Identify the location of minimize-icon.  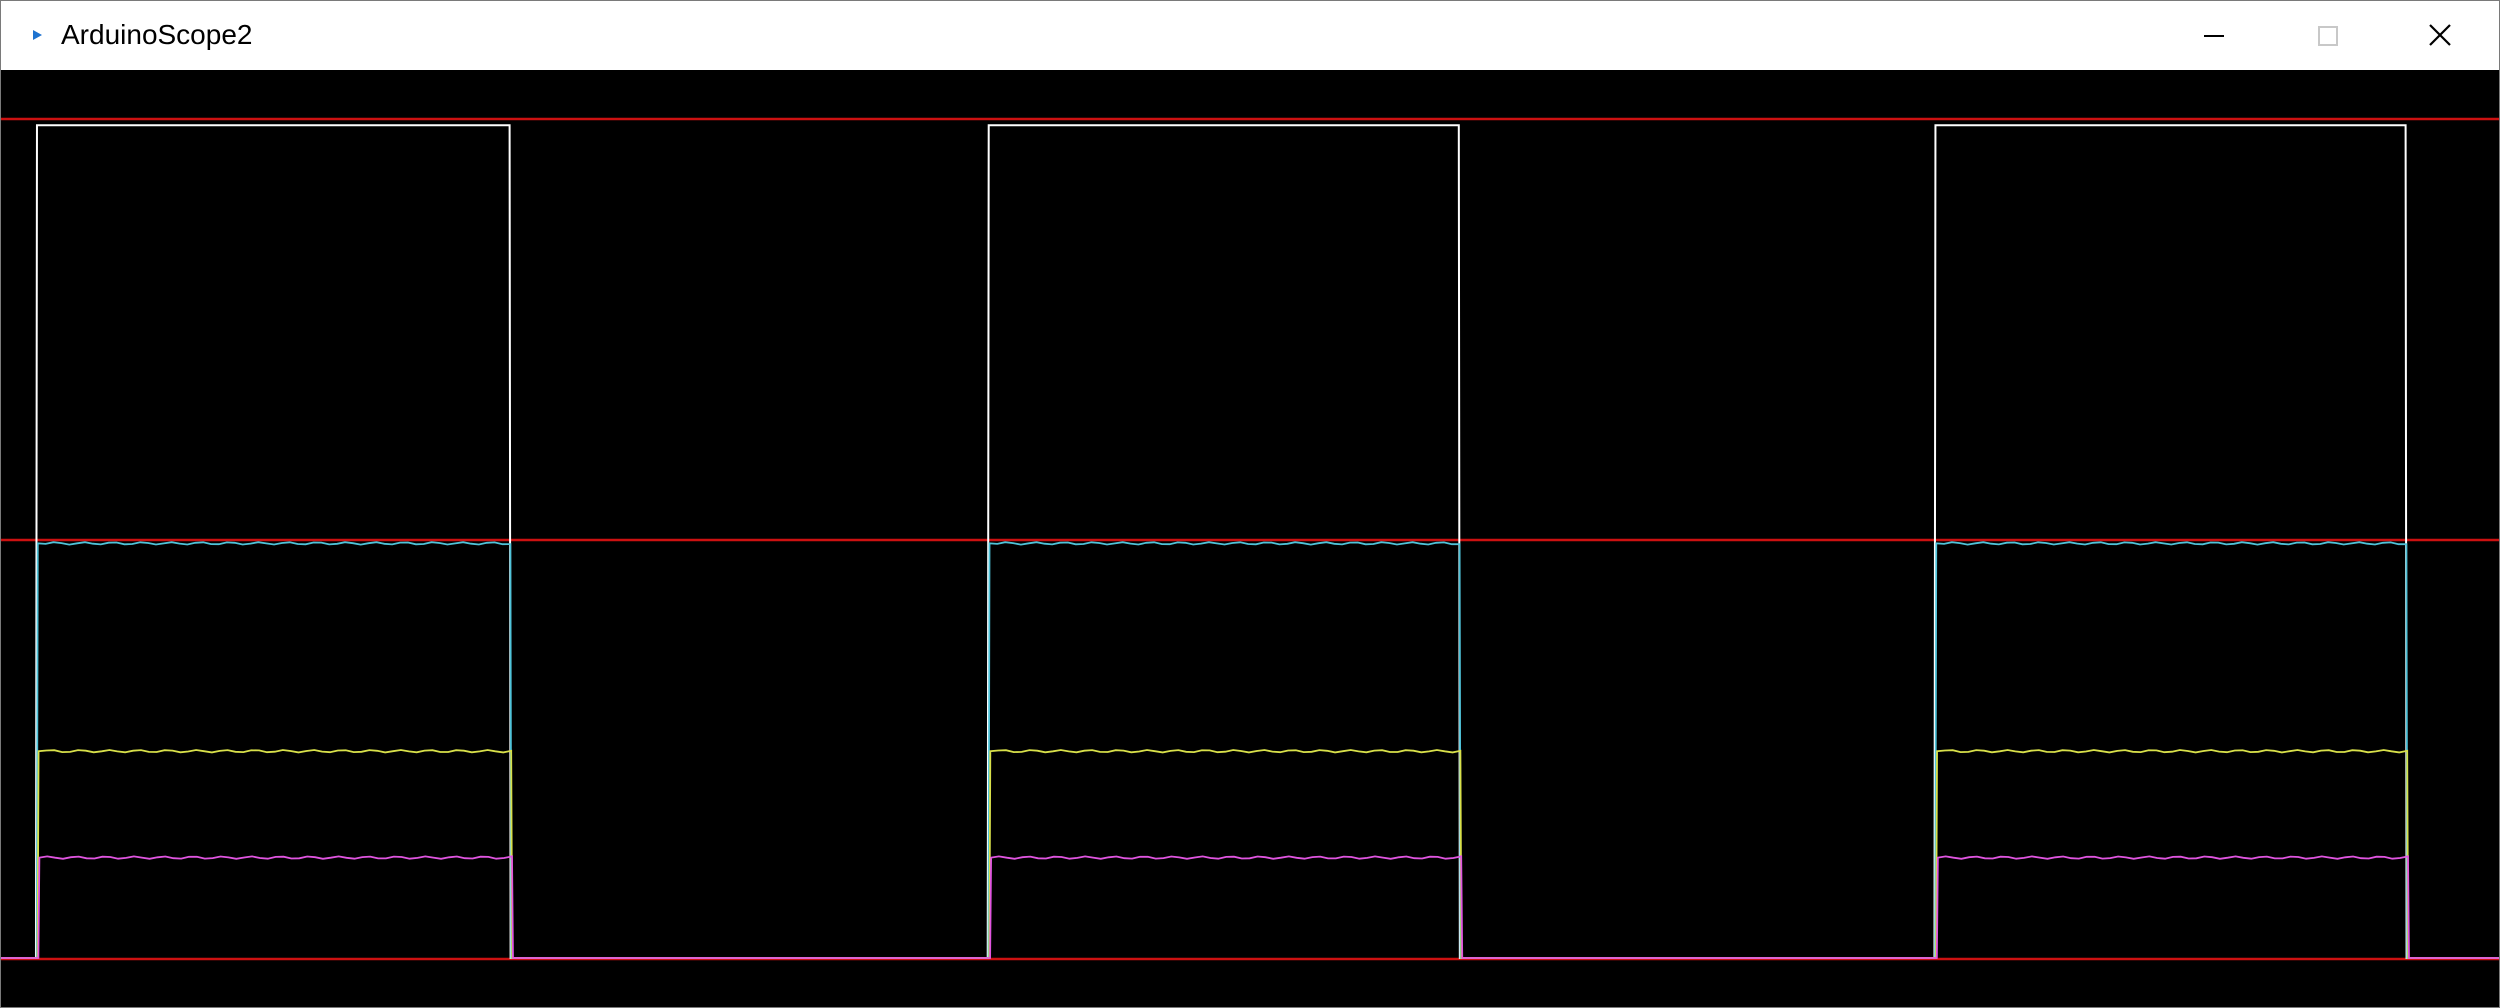
(2214, 36).